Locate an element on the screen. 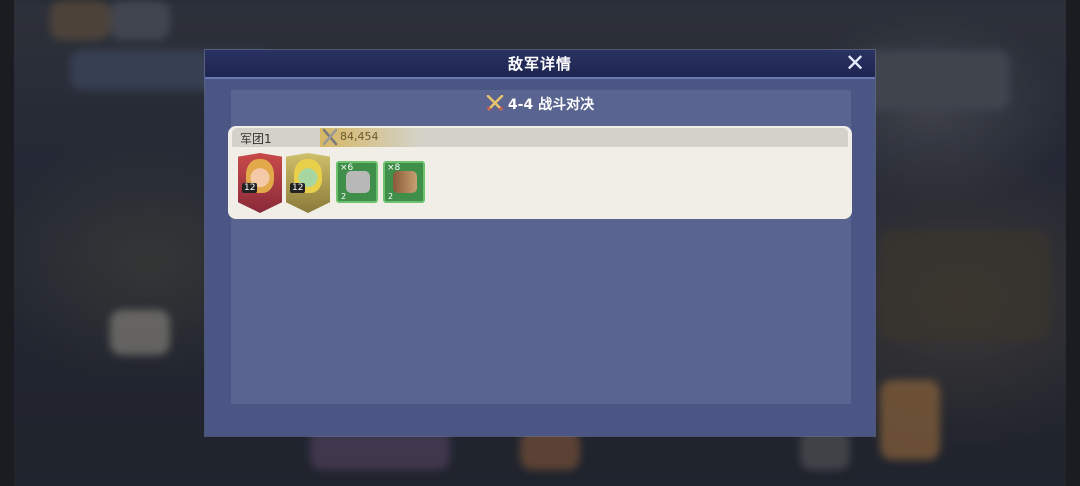 This screenshot has height=486, width=1080. power-badge: 84,454 is located at coordinates (370, 137).